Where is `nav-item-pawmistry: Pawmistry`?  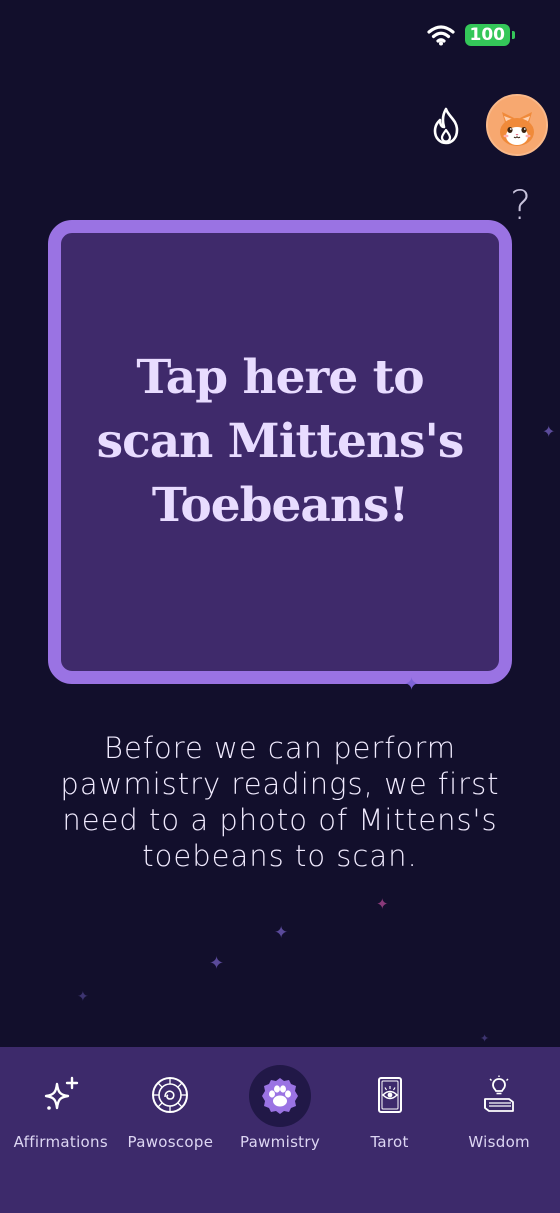
nav-item-pawmistry: Pawmistry is located at coordinates (280, 1099).